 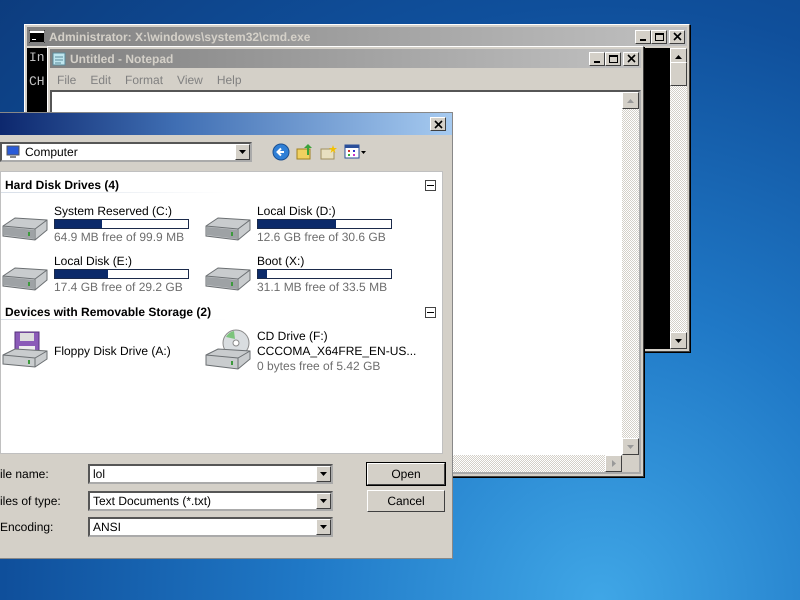 I want to click on field-label: Encoding:, so click(x=27, y=527).